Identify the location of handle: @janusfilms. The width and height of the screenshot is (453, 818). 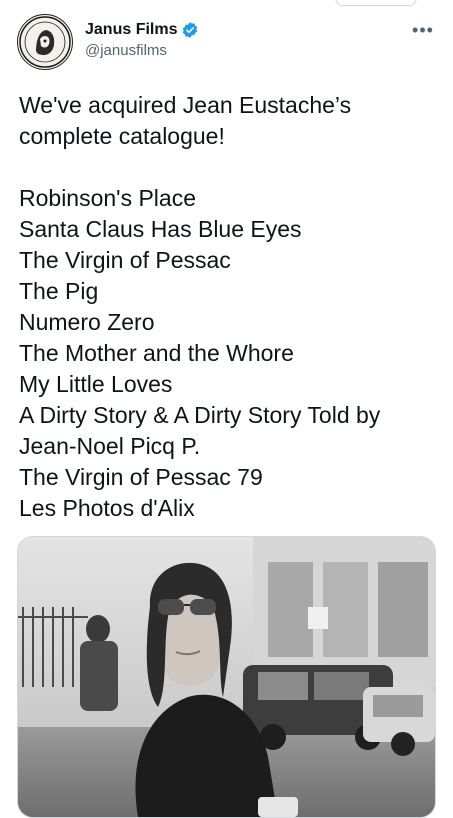
(142, 51).